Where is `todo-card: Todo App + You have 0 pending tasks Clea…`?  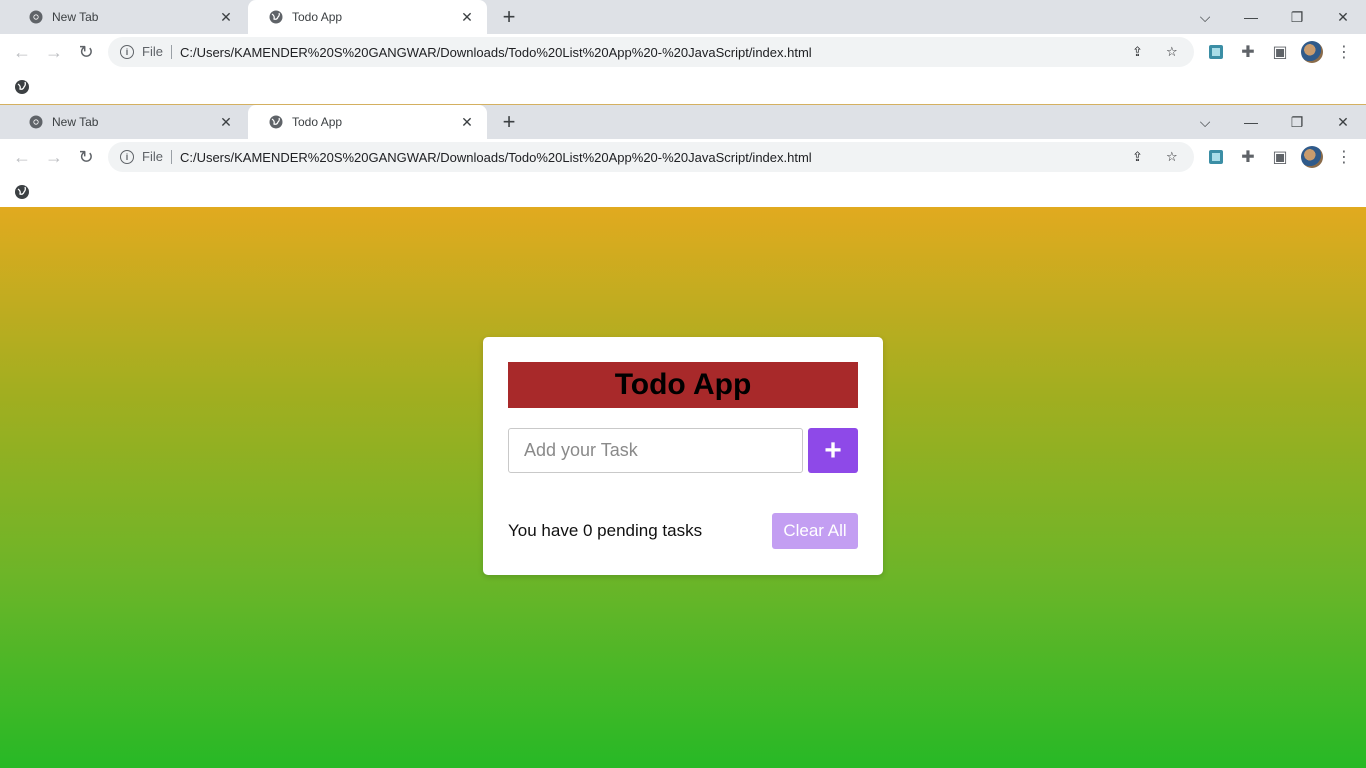
todo-card: Todo App + You have 0 pending tasks Clea… is located at coordinates (683, 456).